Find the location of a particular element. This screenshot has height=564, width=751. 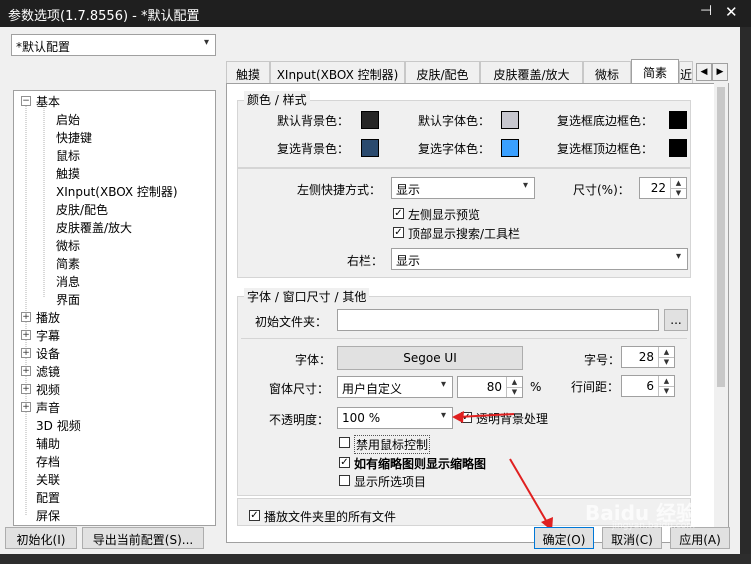

watermark-url: jingyan.baidu.com is located at coordinates (654, 526).